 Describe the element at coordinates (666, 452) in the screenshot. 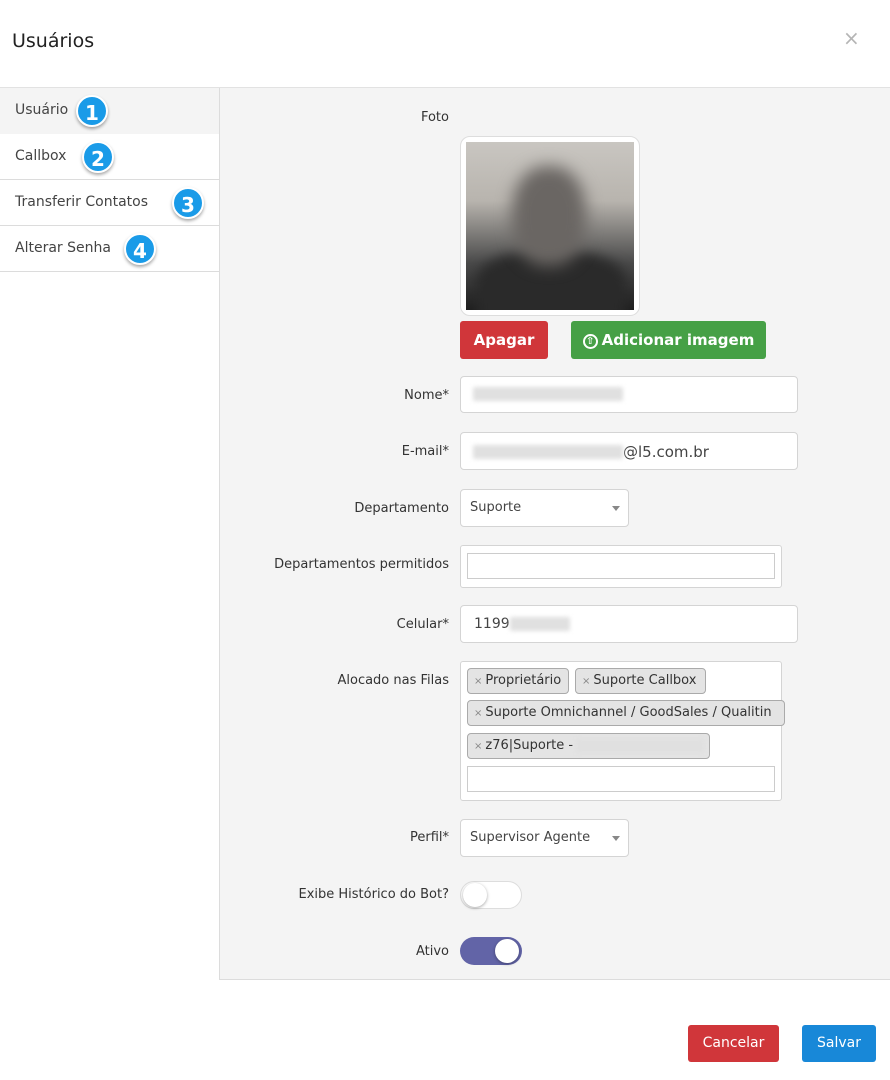

I see `email-suffix: @l5.com.br` at that location.